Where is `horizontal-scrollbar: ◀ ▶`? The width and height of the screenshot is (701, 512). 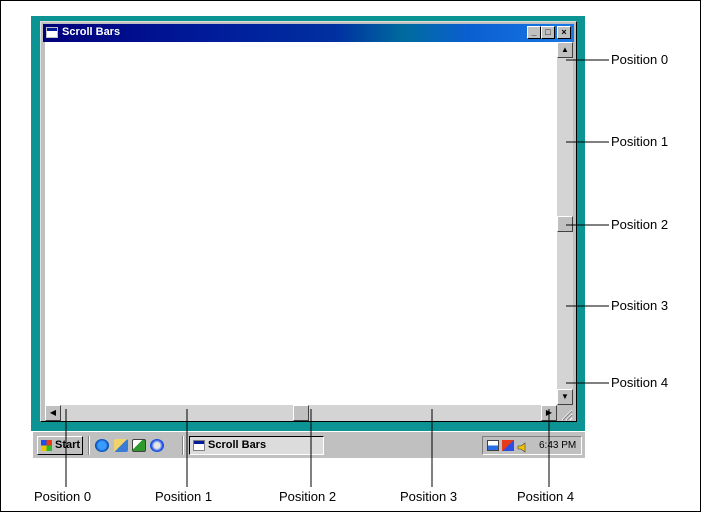 horizontal-scrollbar: ◀ ▶ is located at coordinates (301, 413).